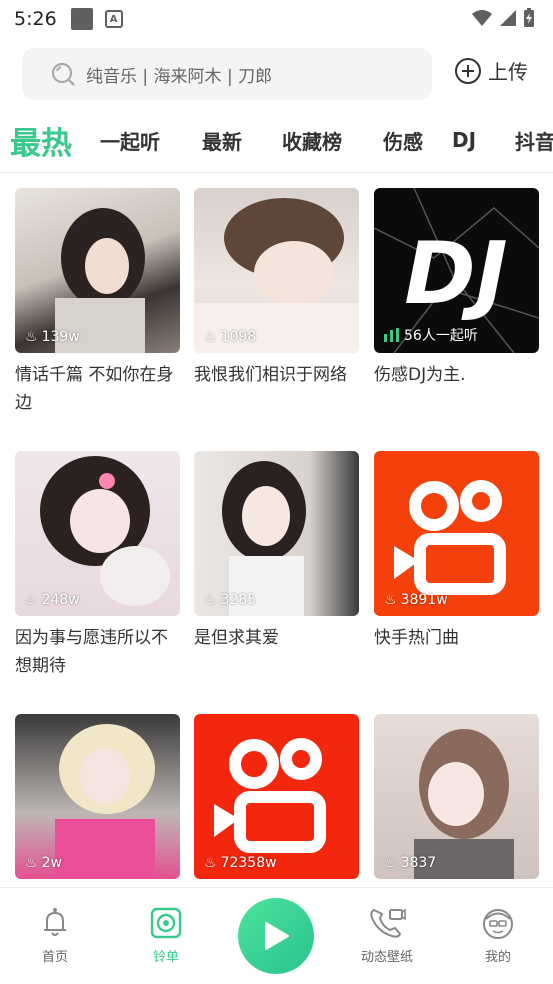 Image resolution: width=553 pixels, height=984 pixels. I want to click on wifi-icon, so click(482, 18).